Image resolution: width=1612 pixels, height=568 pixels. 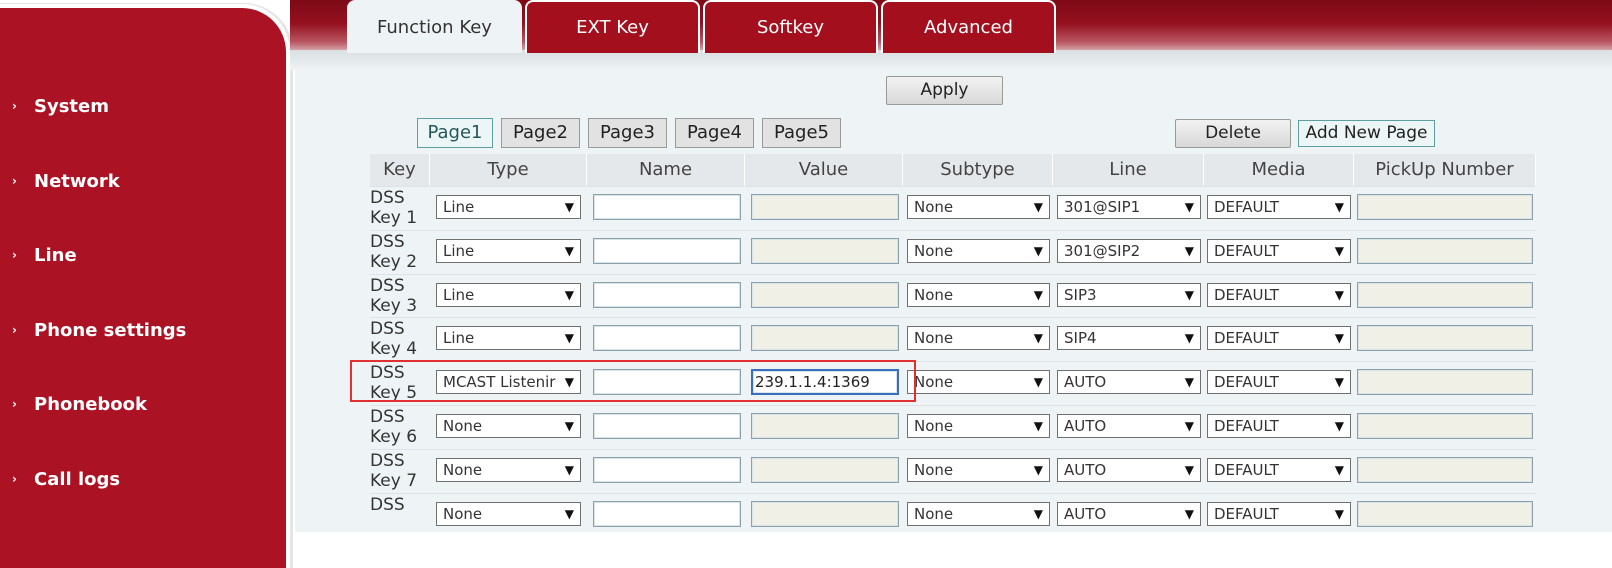 What do you see at coordinates (77, 181) in the screenshot?
I see `sidebar-item-label: Network` at bounding box center [77, 181].